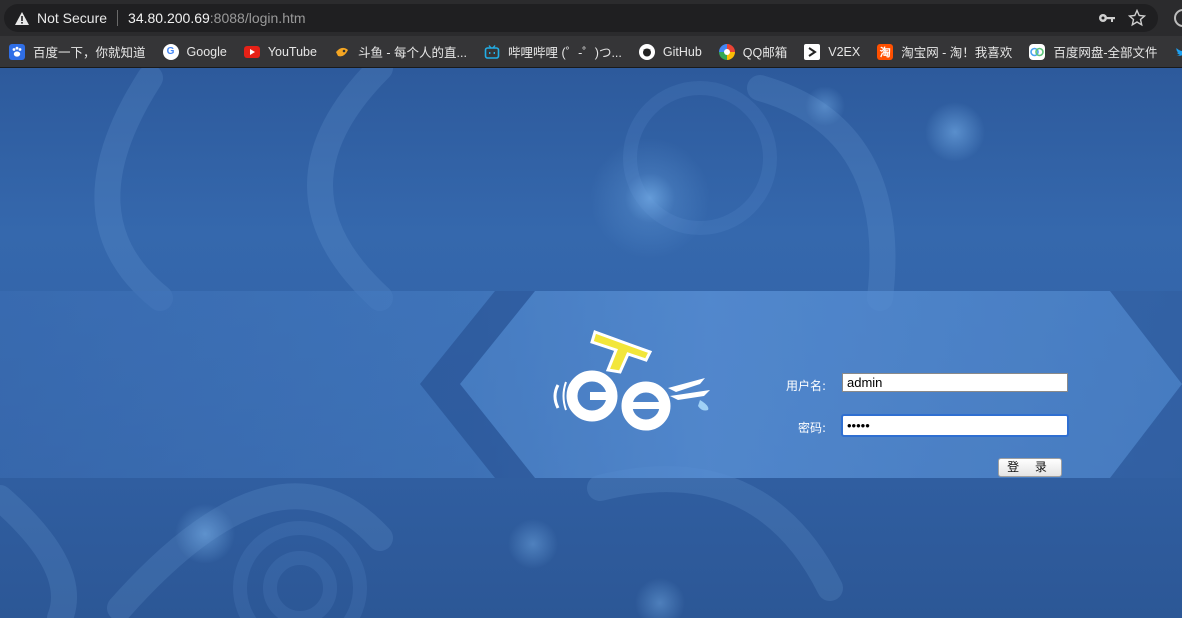 Image resolution: width=1182 pixels, height=618 pixels. What do you see at coordinates (957, 53) in the screenshot?
I see `bookmark-label: 淘宝网 - 淘！我喜欢` at bounding box center [957, 53].